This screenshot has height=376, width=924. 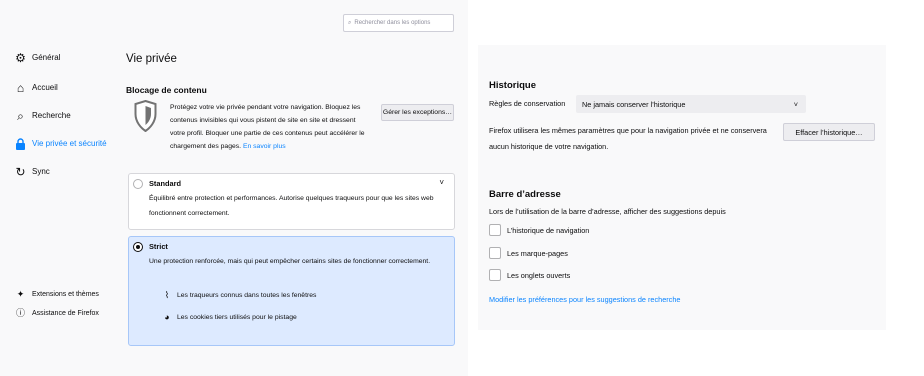 What do you see at coordinates (537, 253) in the screenshot?
I see `checkbox-label: Les marque-pages` at bounding box center [537, 253].